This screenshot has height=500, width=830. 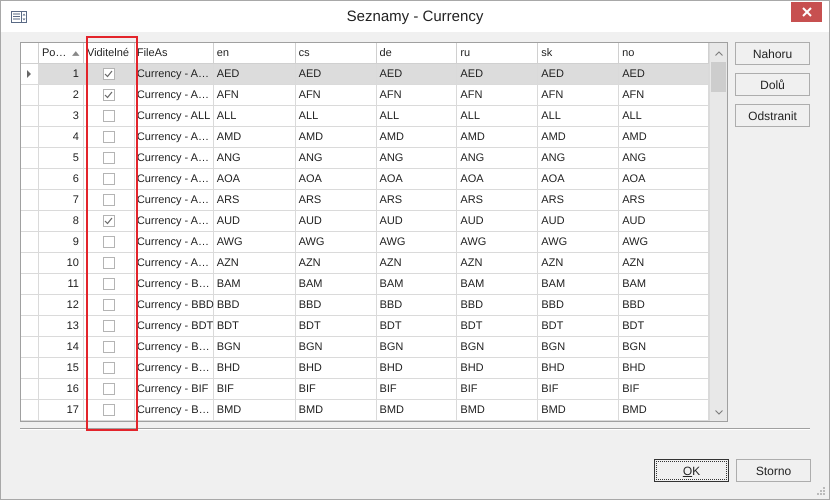 I want to click on scroll-up-icon, so click(x=718, y=53).